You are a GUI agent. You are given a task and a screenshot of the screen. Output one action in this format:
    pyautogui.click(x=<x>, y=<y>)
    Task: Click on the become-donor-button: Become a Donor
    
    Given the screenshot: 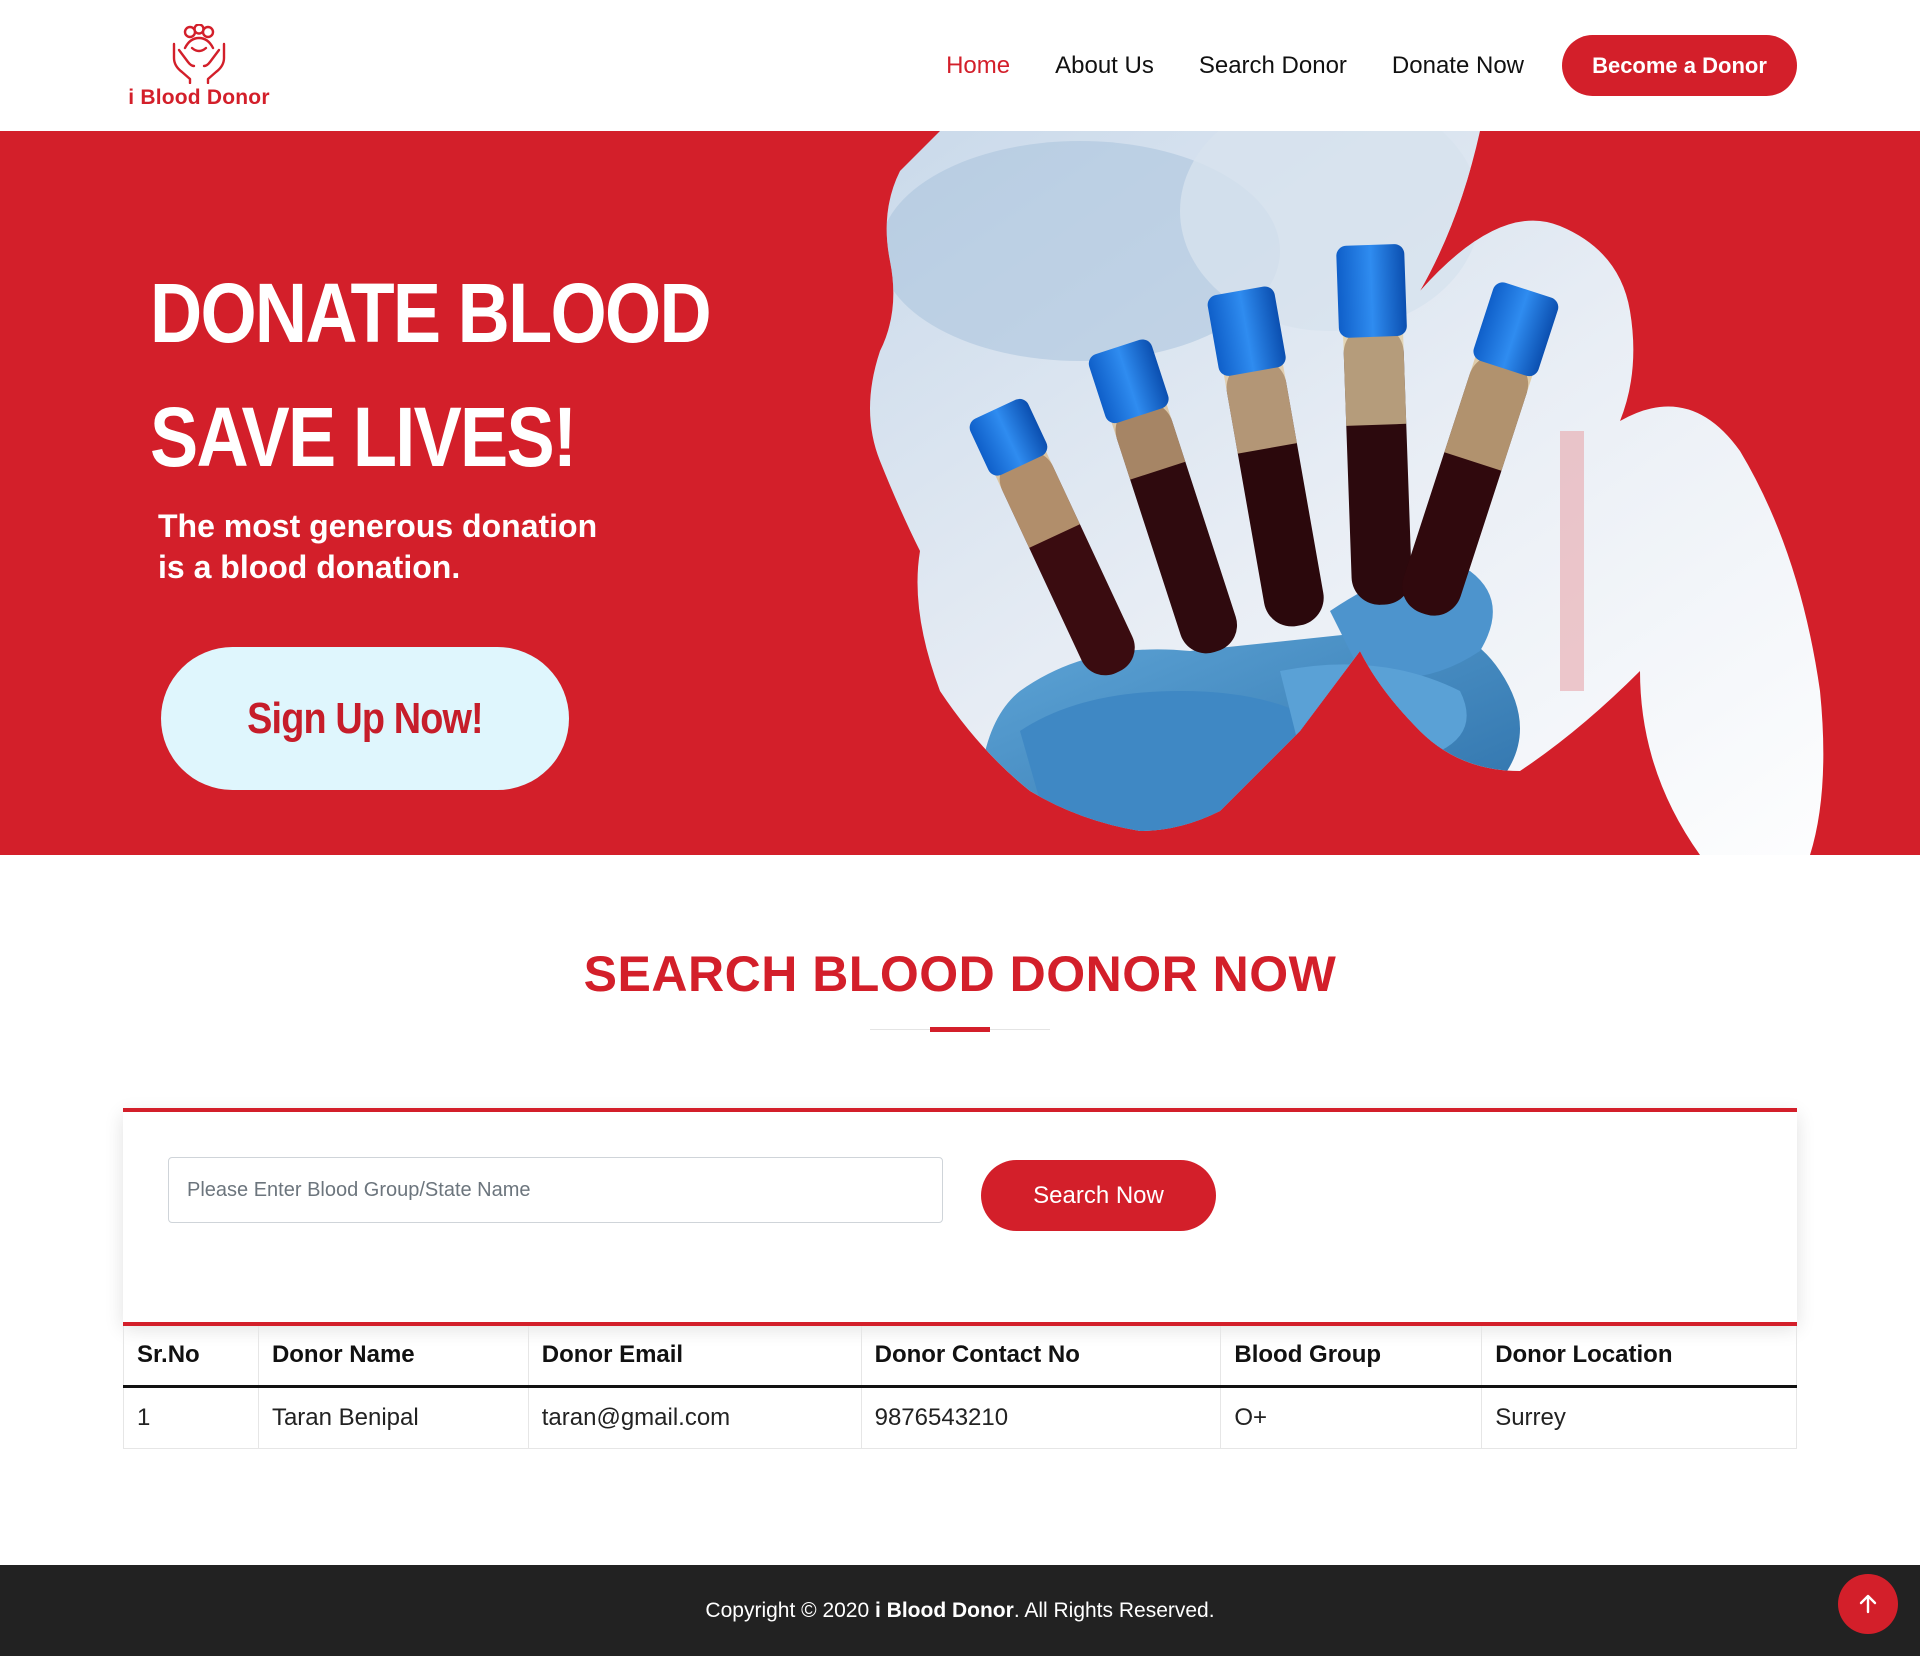 What is the action you would take?
    pyautogui.click(x=1679, y=65)
    